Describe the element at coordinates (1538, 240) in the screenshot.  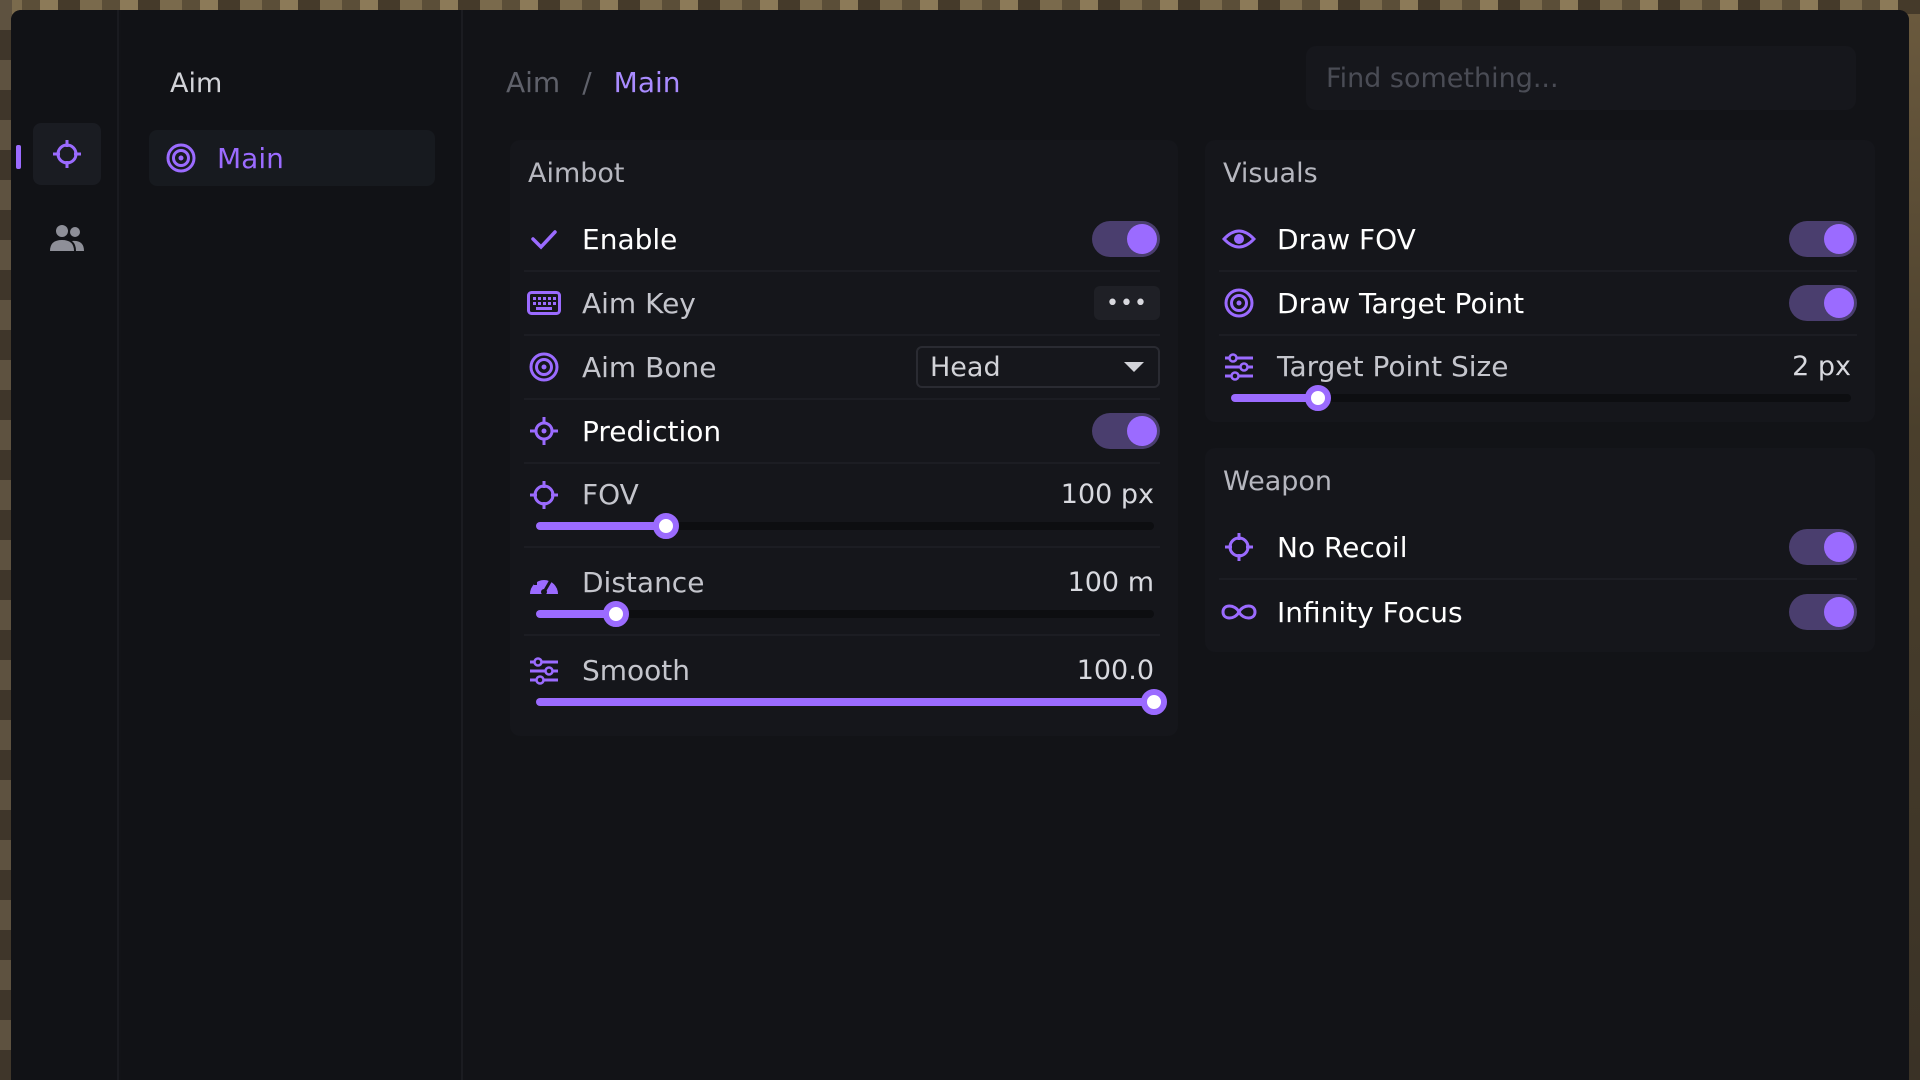
I see `draw-fov-row: Draw FOV` at that location.